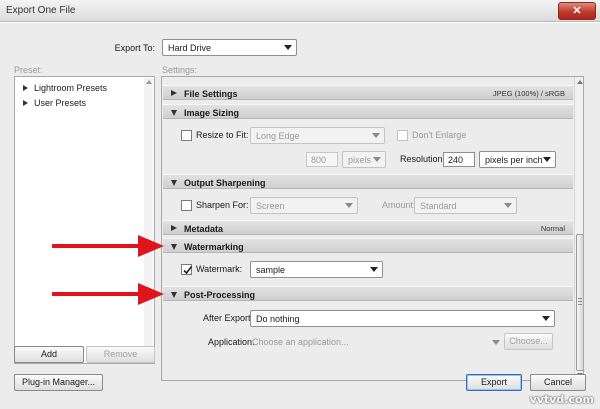  I want to click on preset-item-lightroom: Lightroom Presets, so click(65, 89).